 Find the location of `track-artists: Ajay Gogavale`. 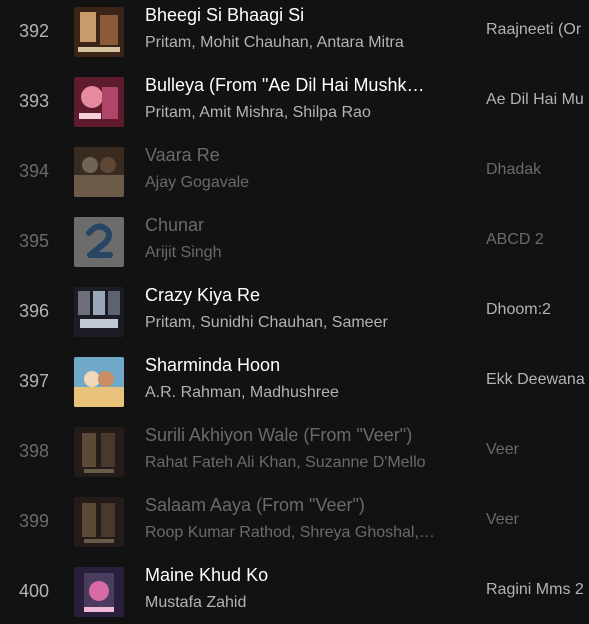

track-artists: Ajay Gogavale is located at coordinates (302, 183).